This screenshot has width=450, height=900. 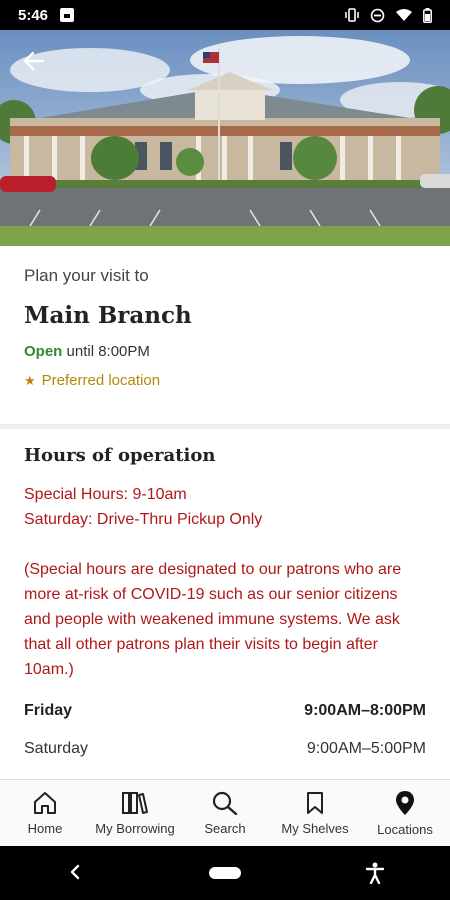 I want to click on bookmark-icon, so click(x=315, y=802).